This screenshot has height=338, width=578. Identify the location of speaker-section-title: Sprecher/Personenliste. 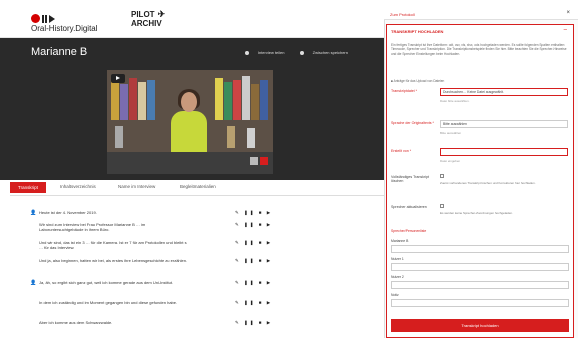
(409, 231).